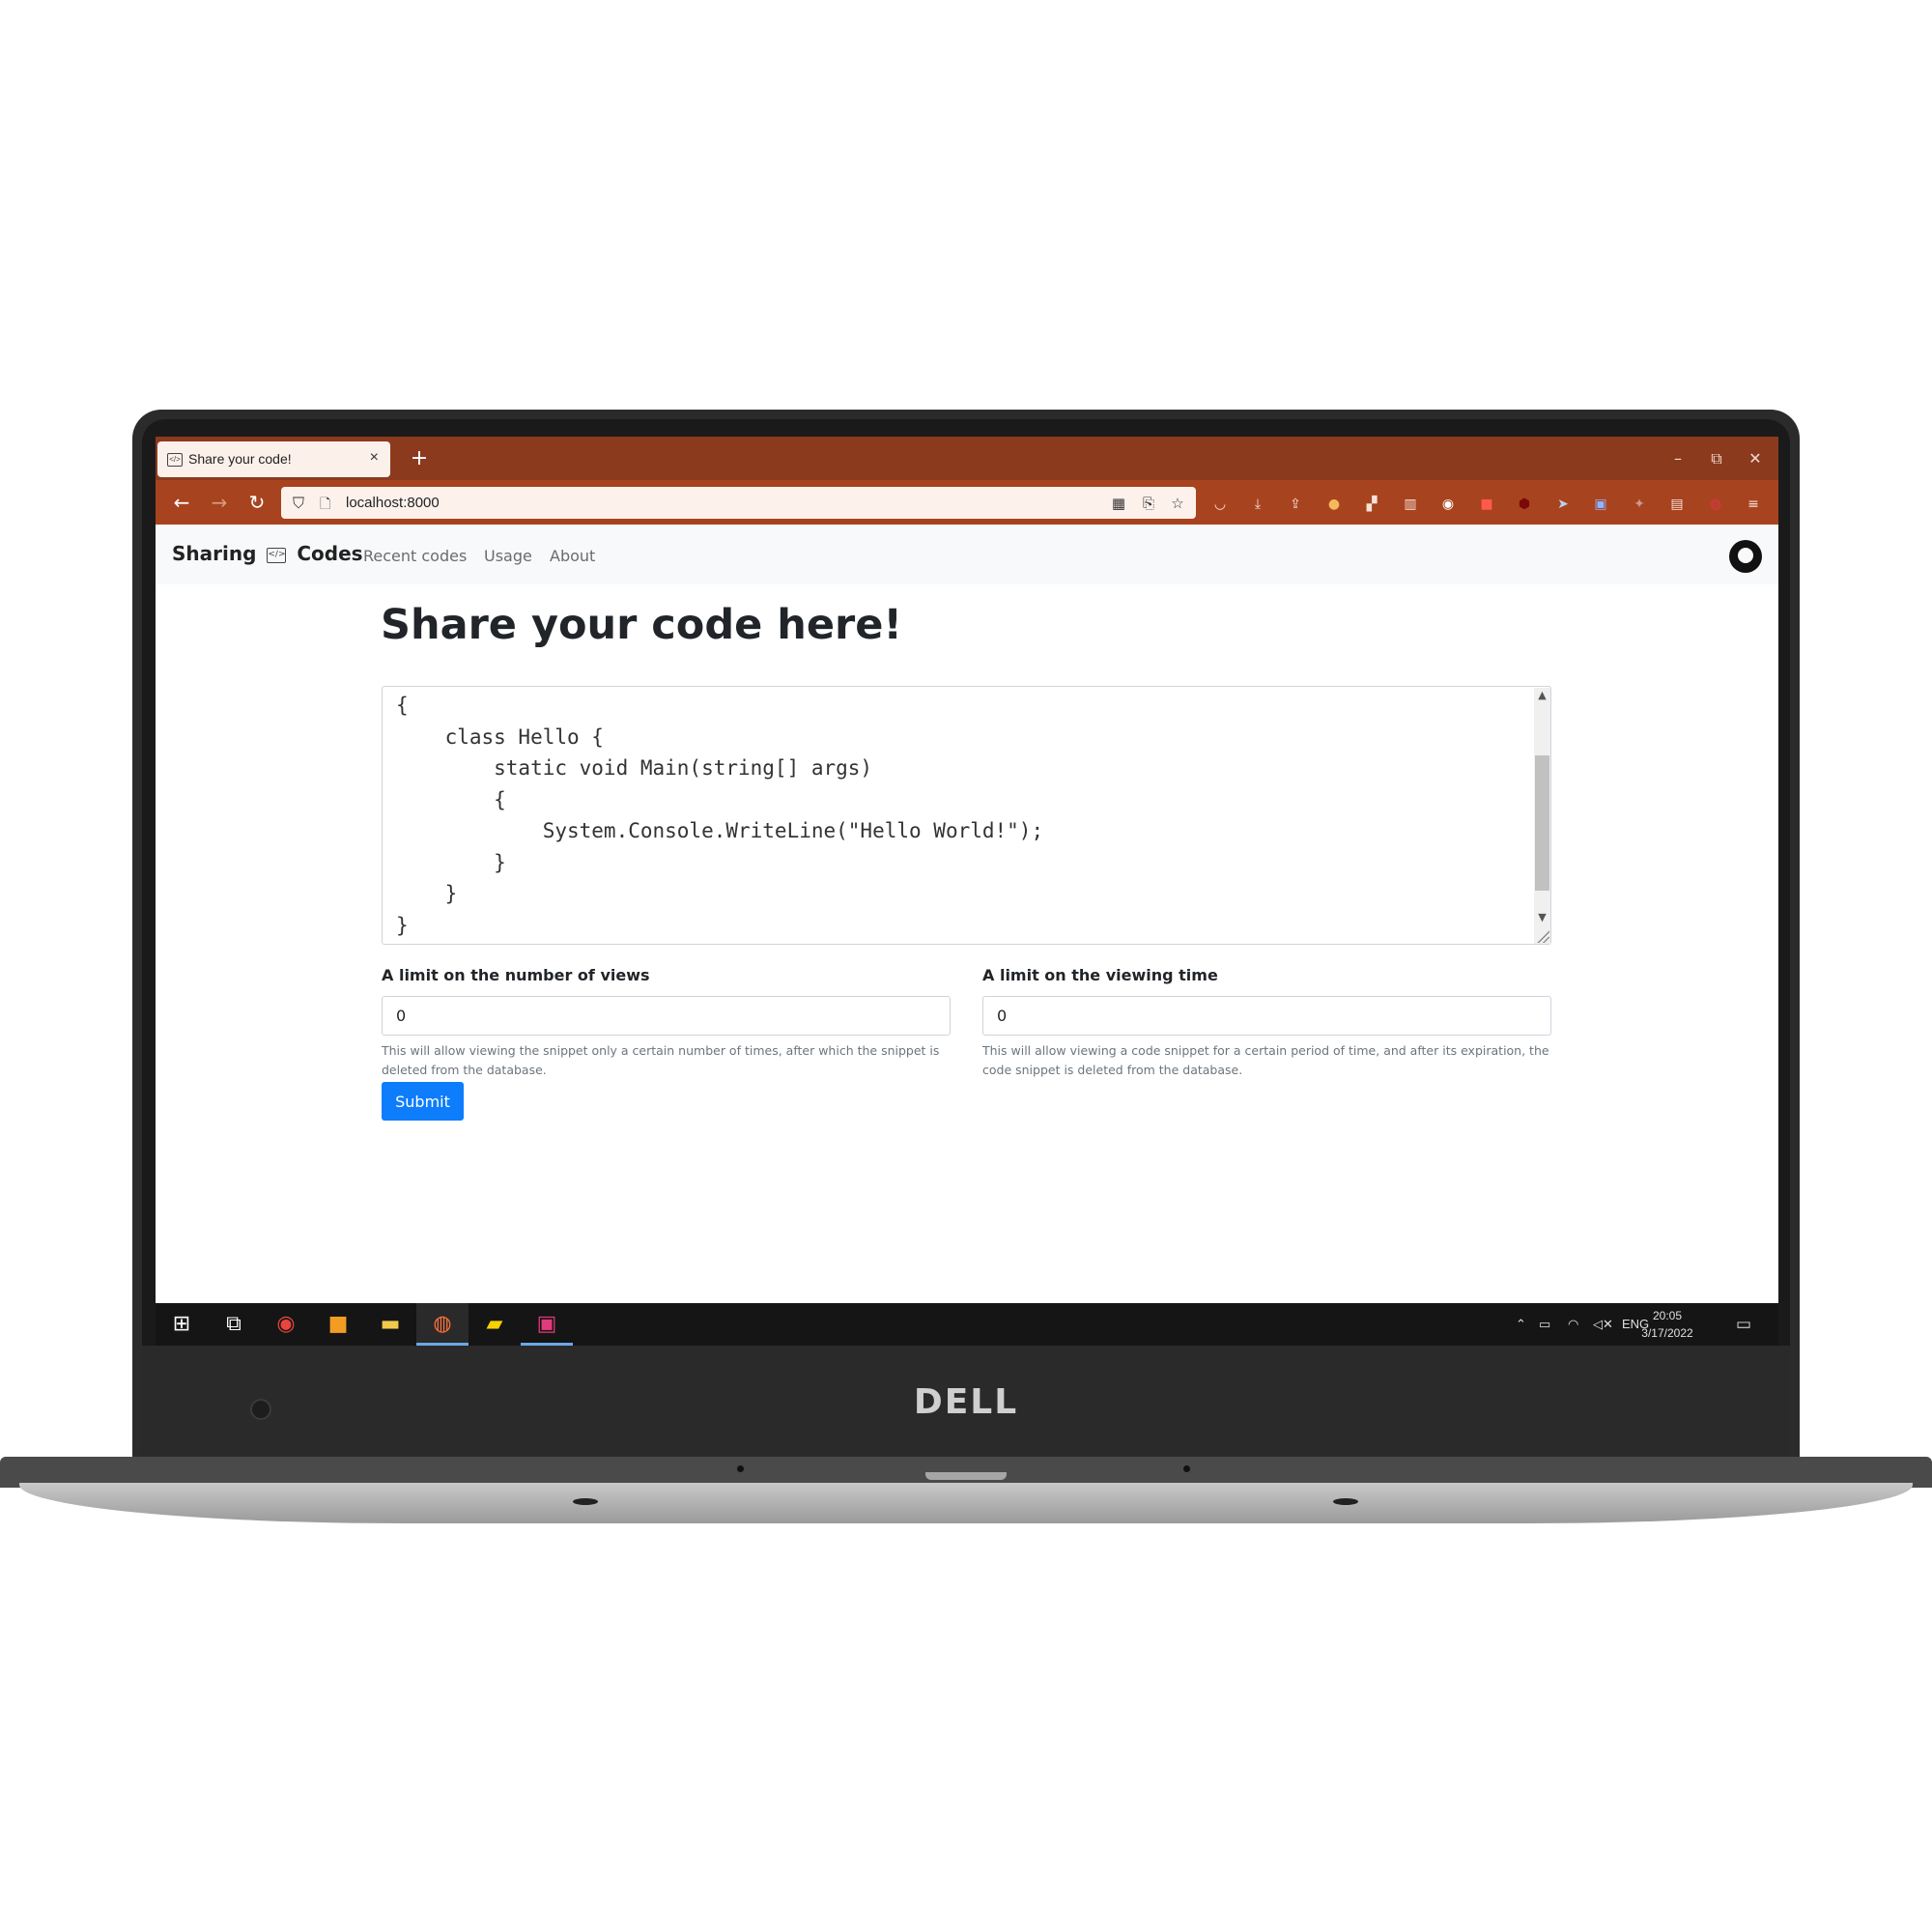  I want to click on translator-extension-icon: ▣, so click(1600, 505).